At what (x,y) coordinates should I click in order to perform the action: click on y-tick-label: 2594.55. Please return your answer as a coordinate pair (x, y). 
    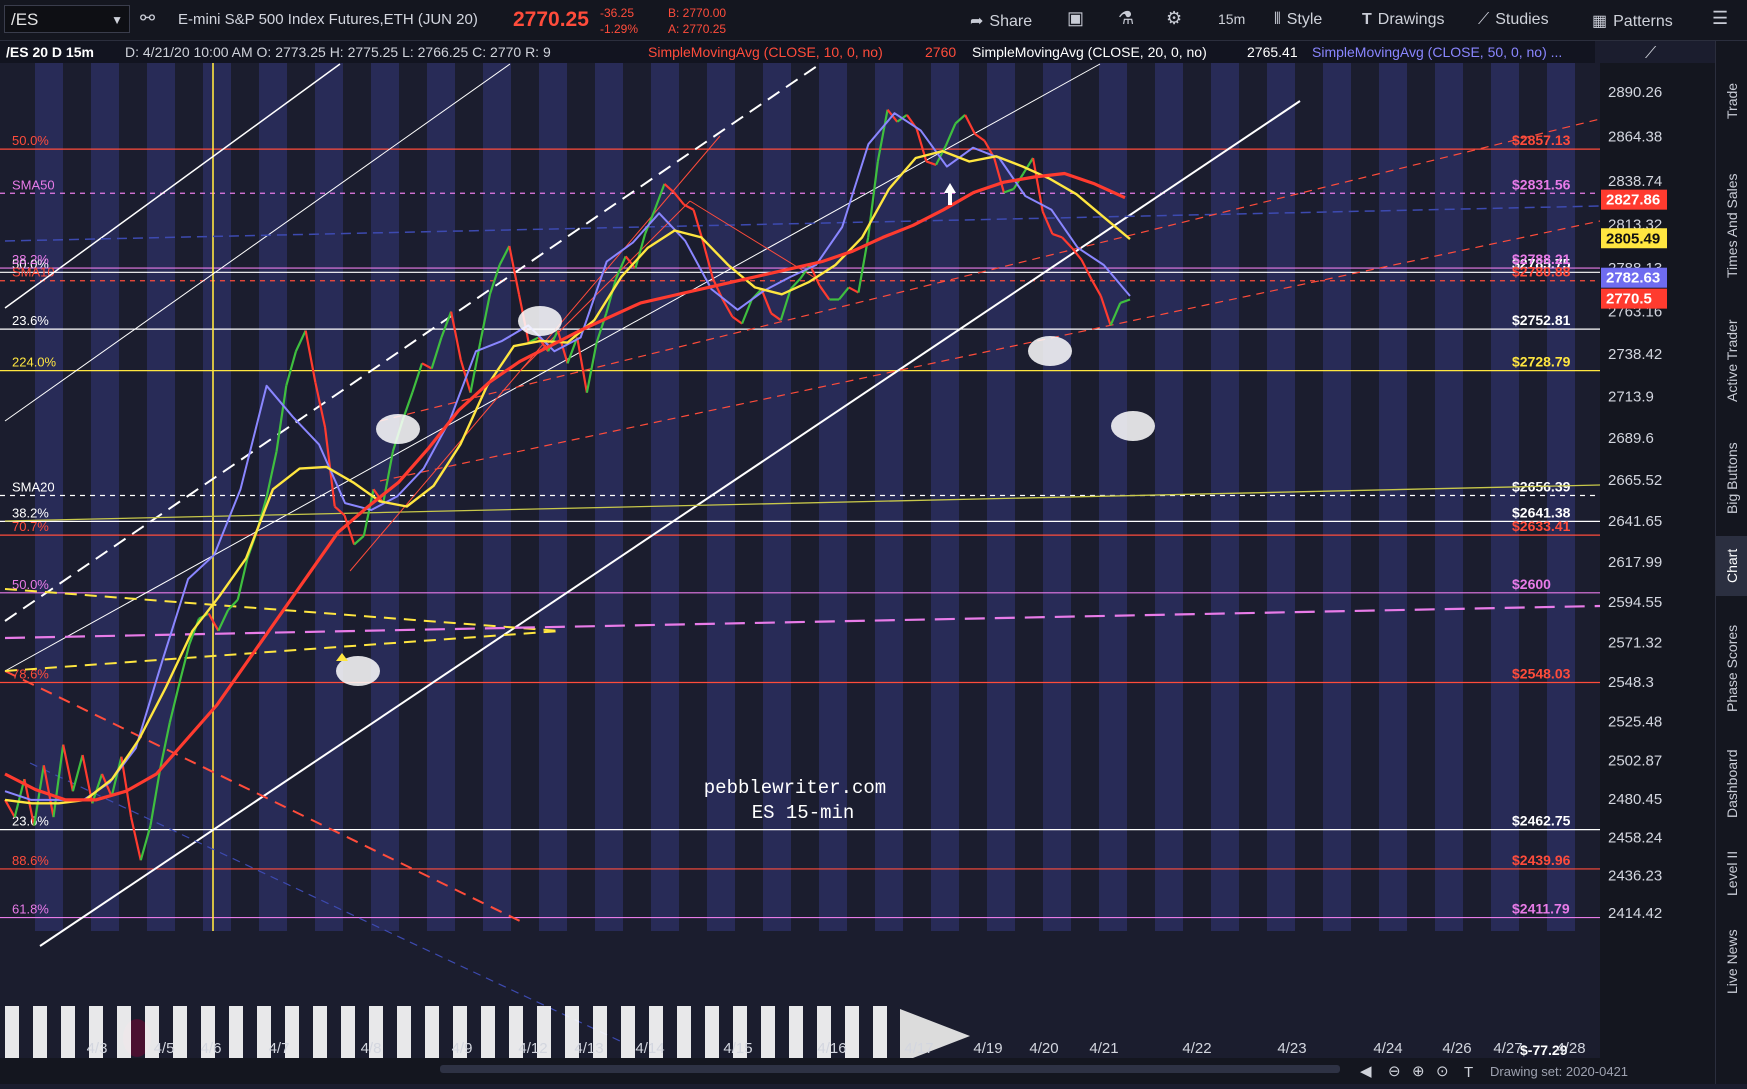
    Looking at the image, I should click on (1635, 602).